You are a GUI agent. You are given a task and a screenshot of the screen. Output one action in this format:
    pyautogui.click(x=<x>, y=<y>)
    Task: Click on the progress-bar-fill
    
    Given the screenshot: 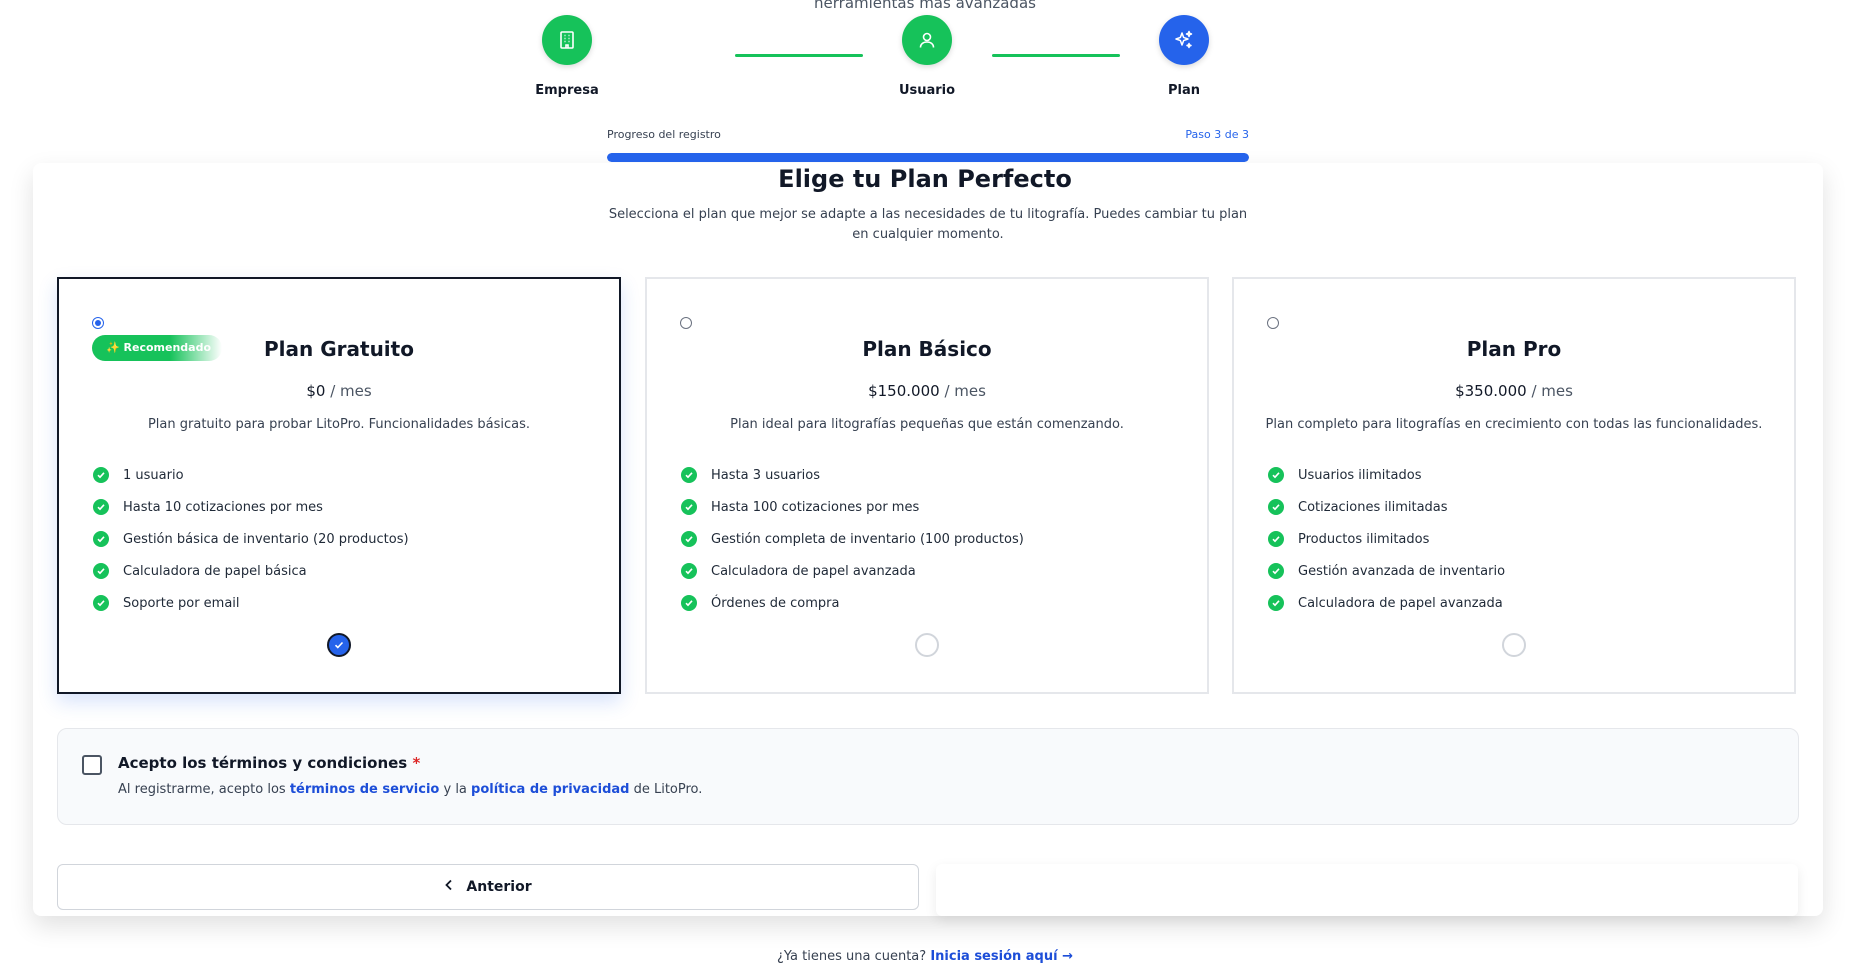 What is the action you would take?
    pyautogui.click(x=928, y=157)
    